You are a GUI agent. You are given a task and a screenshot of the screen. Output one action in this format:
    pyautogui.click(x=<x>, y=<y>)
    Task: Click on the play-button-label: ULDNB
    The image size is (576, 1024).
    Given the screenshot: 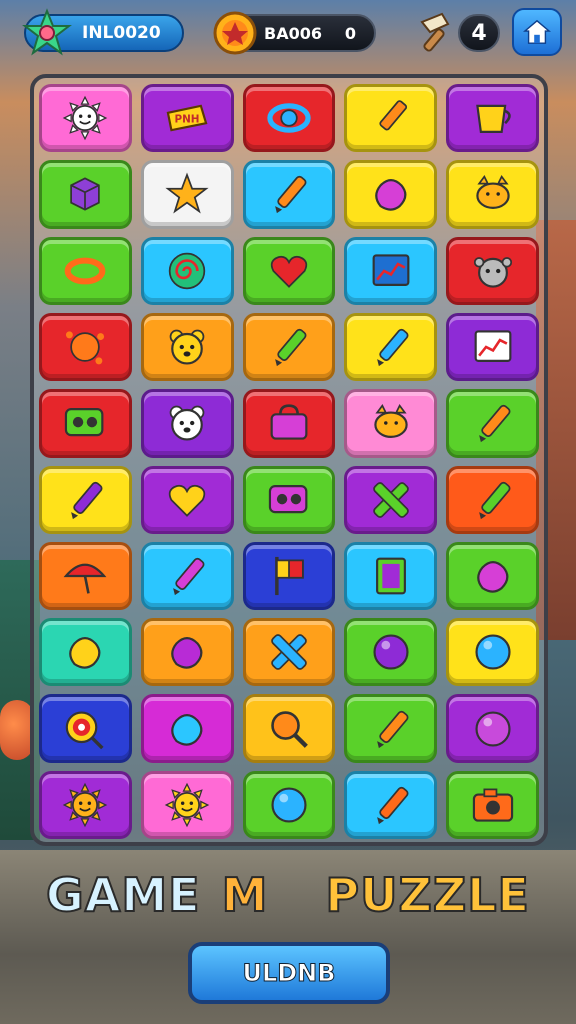 What is the action you would take?
    pyautogui.click(x=289, y=973)
    